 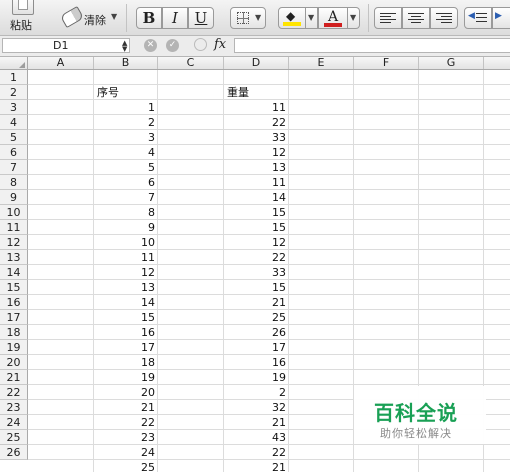 I want to click on cell-d-value: 14, so click(x=256, y=197).